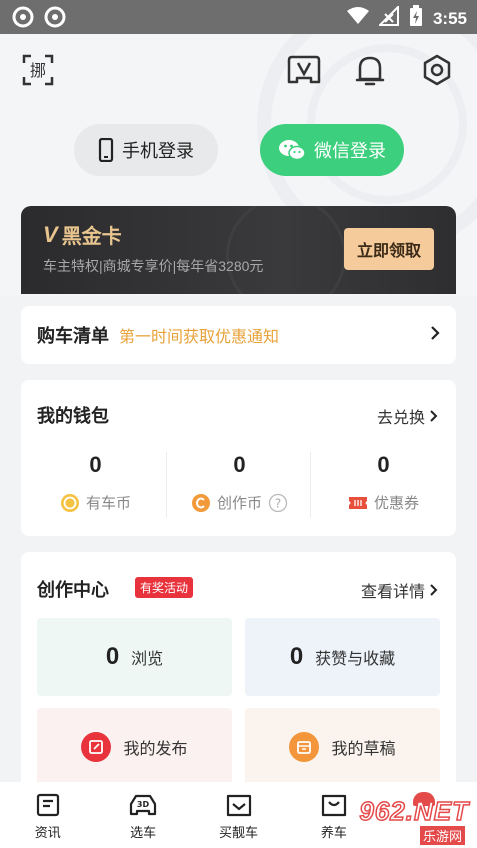 The height and width of the screenshot is (848, 477). Describe the element at coordinates (400, 418) in the screenshot. I see `redeem-label: 去兑换` at that location.